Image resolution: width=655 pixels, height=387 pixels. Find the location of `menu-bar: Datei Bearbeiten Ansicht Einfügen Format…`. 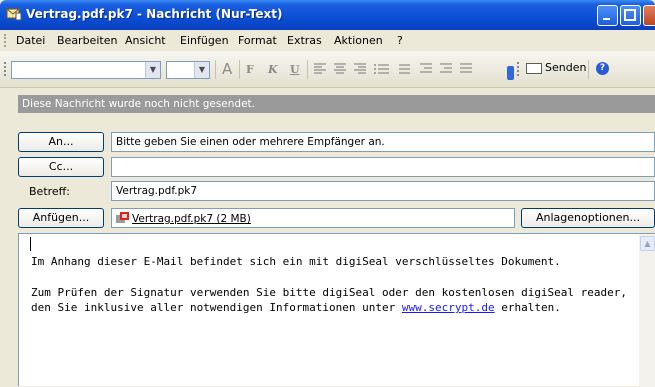

menu-bar: Datei Bearbeiten Ansicht Einfügen Format… is located at coordinates (327, 40).